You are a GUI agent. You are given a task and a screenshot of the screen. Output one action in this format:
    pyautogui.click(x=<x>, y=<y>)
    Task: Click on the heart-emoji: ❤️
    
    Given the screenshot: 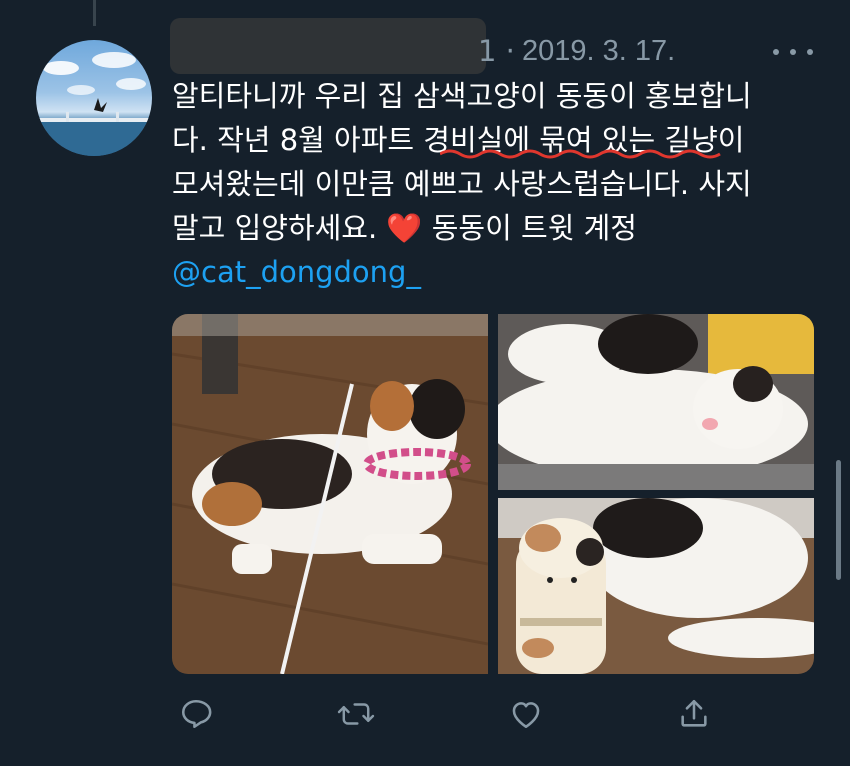 What is the action you would take?
    pyautogui.click(x=404, y=228)
    